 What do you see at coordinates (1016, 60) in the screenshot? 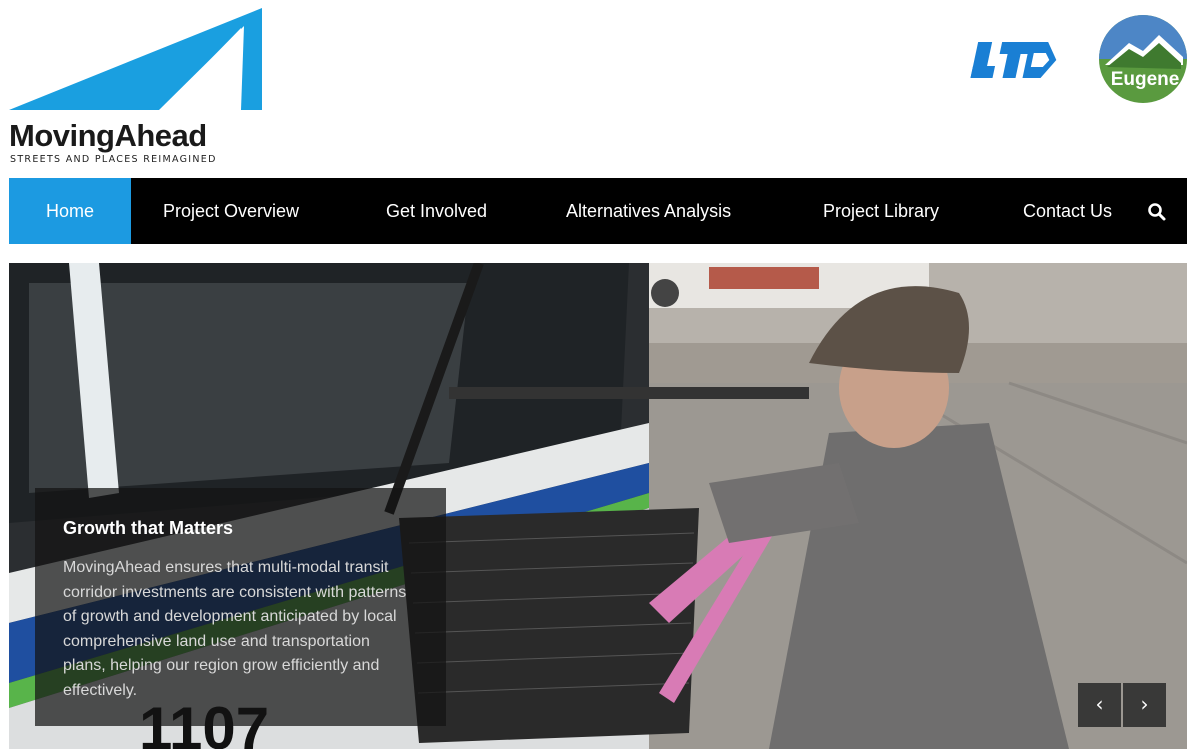
I see `ltd-logo` at bounding box center [1016, 60].